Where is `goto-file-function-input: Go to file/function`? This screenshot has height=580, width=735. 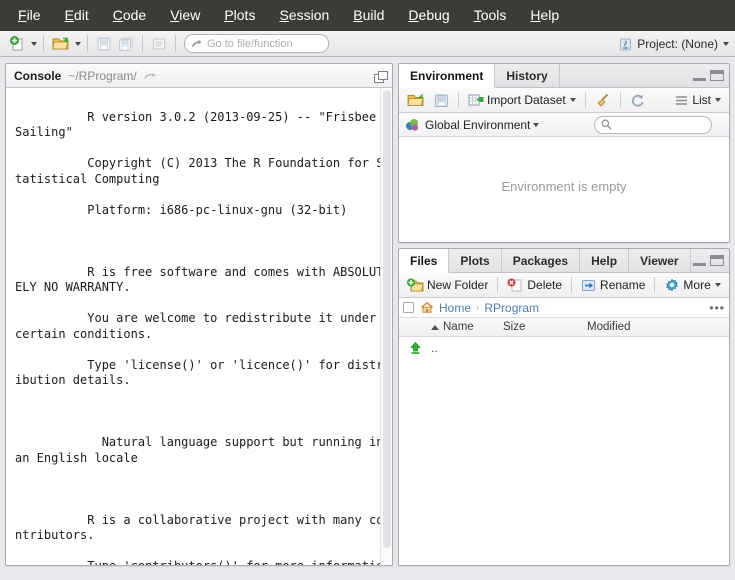 goto-file-function-input: Go to file/function is located at coordinates (256, 43).